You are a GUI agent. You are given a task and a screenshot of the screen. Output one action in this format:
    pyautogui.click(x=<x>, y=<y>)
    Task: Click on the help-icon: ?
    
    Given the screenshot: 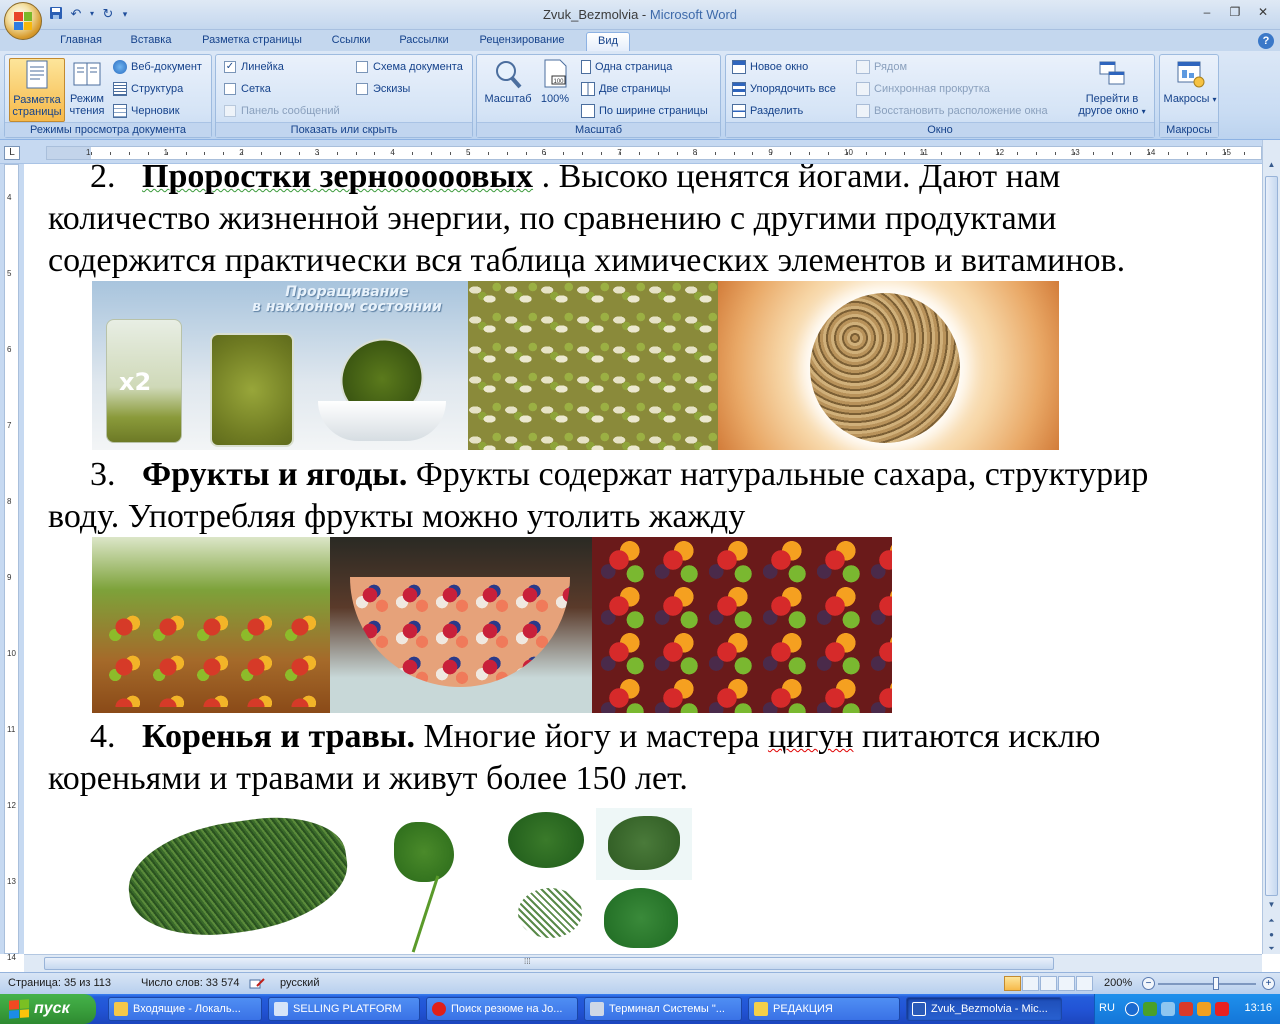 What is the action you would take?
    pyautogui.click(x=1266, y=41)
    